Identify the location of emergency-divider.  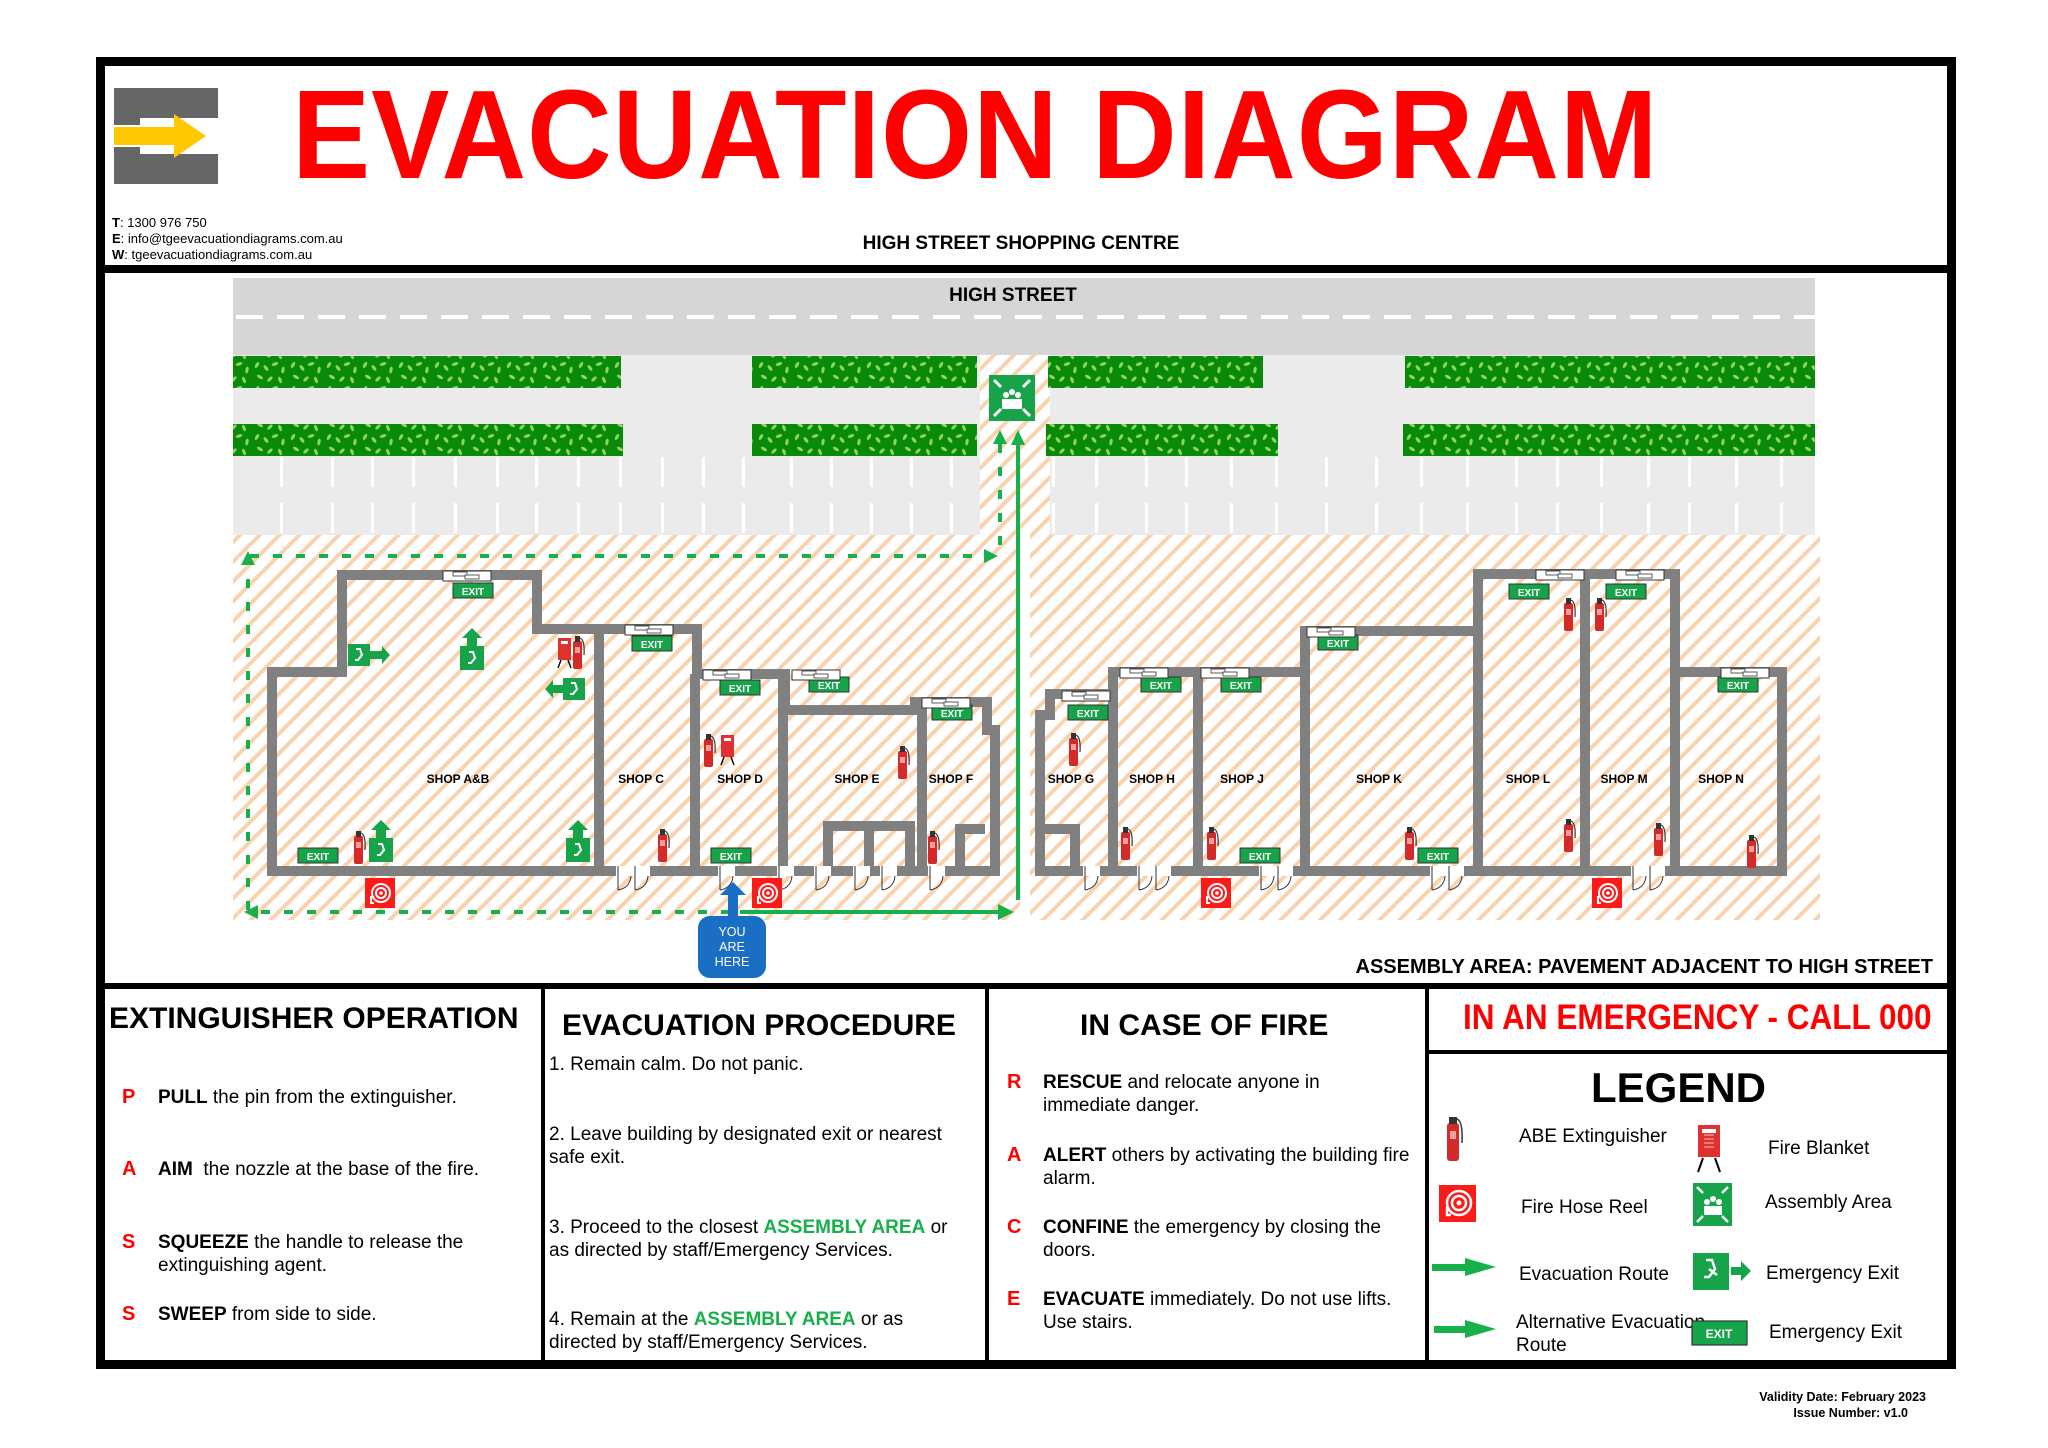
(1688, 1052).